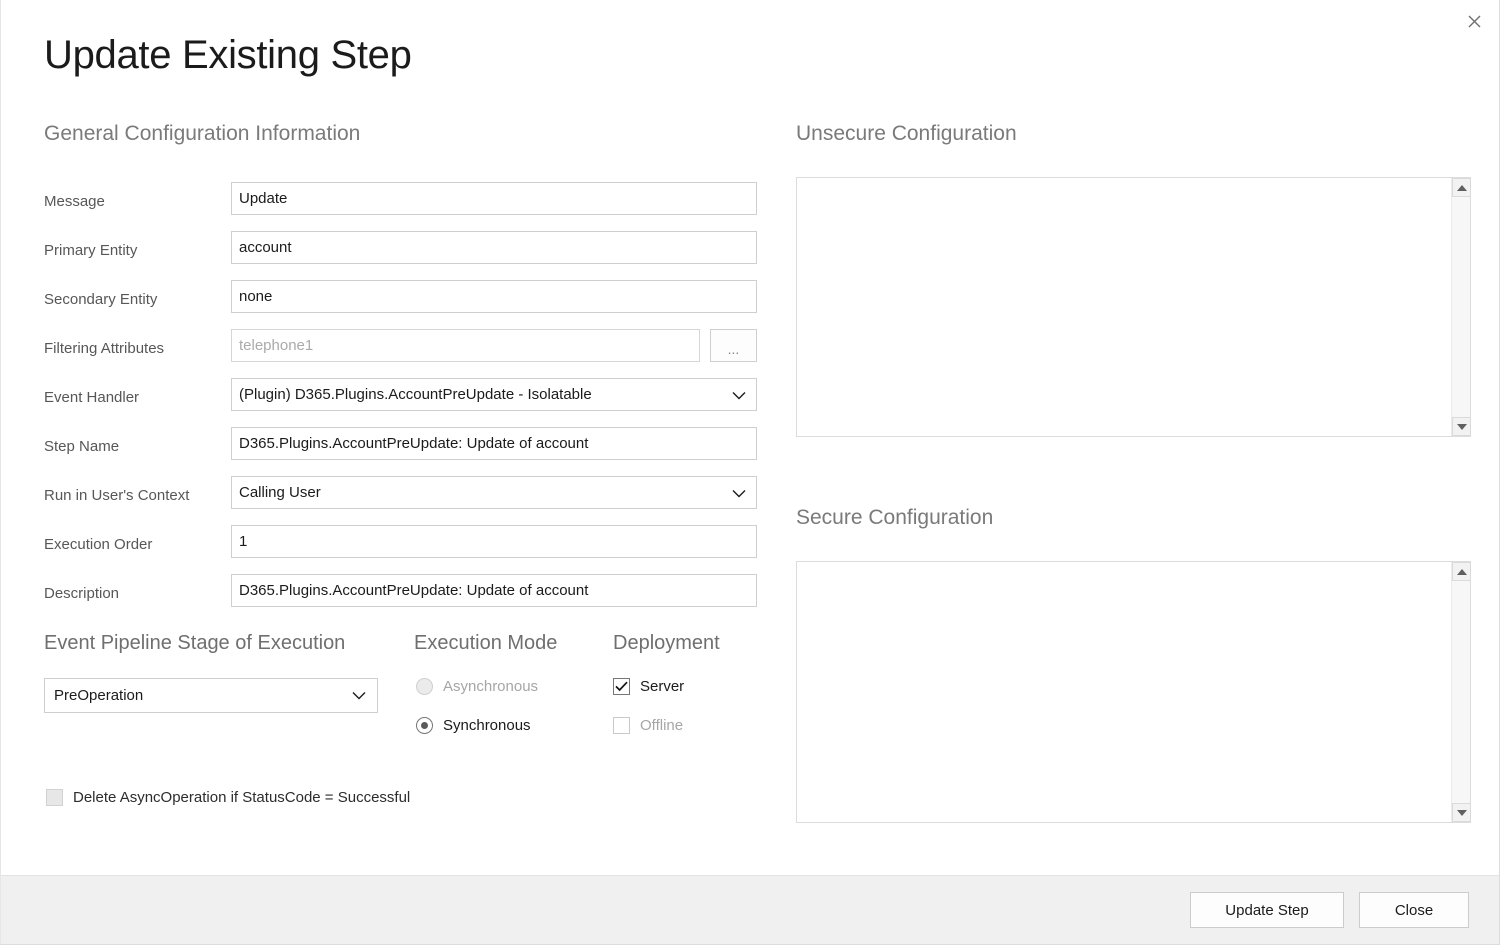 Image resolution: width=1500 pixels, height=945 pixels. Describe the element at coordinates (662, 686) in the screenshot. I see `checkbox-label-server: Server` at that location.